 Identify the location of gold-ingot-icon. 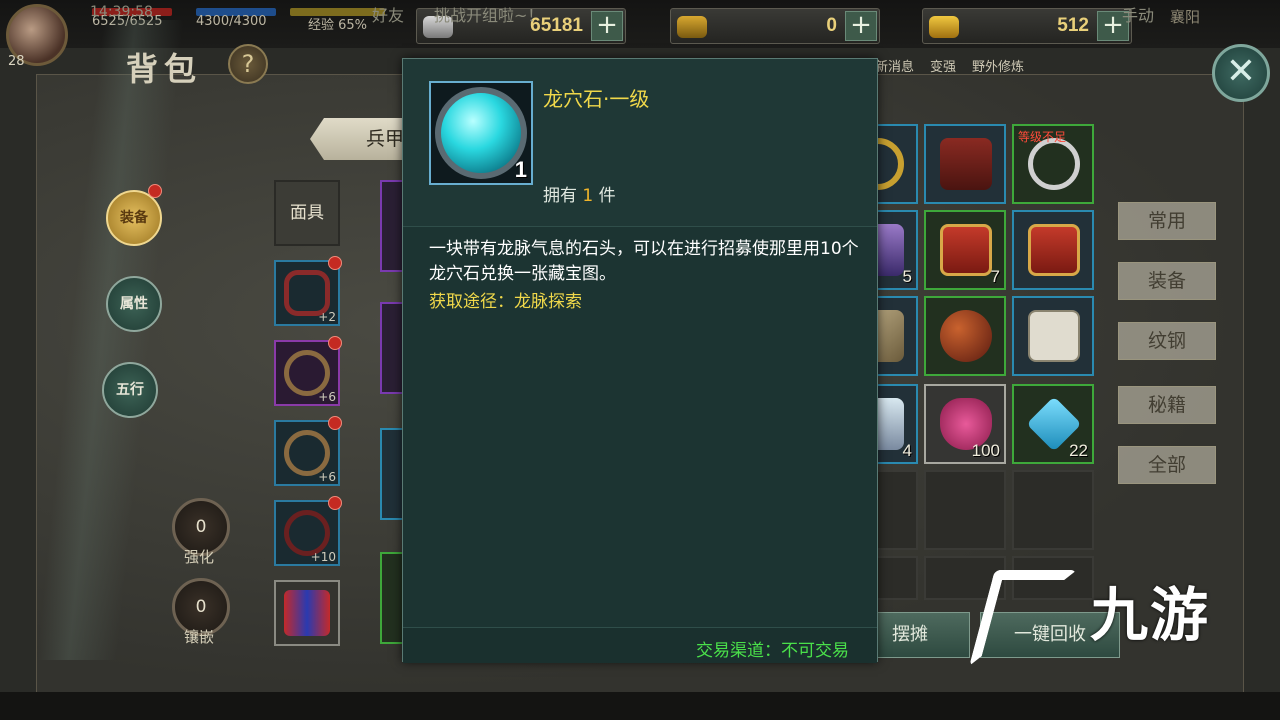
(944, 27).